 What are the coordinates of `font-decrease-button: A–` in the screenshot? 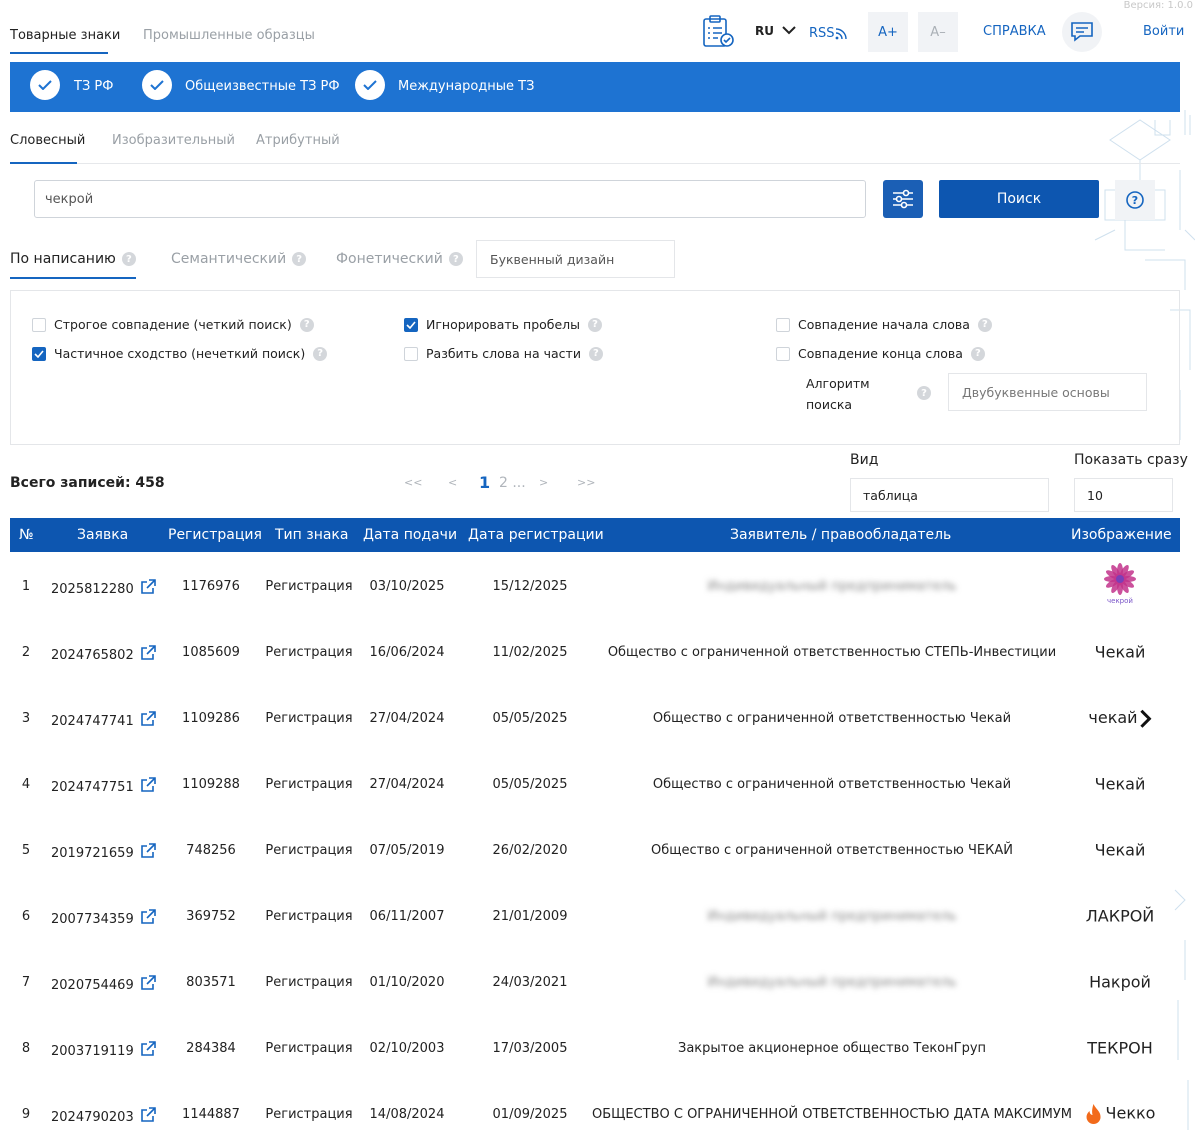 It's located at (938, 32).